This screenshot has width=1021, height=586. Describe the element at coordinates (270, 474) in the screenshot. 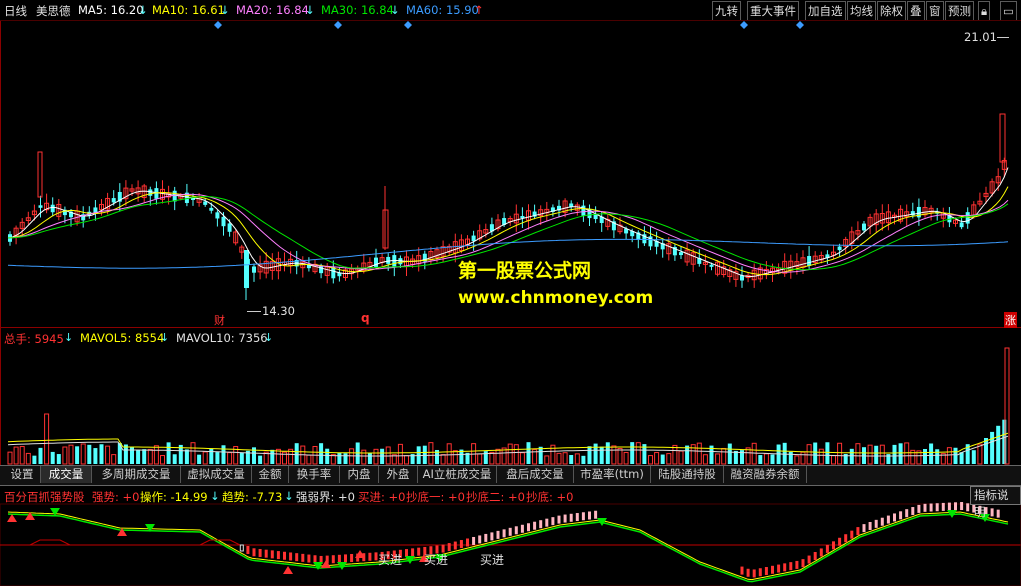

I see `tab-amount: 金额` at that location.